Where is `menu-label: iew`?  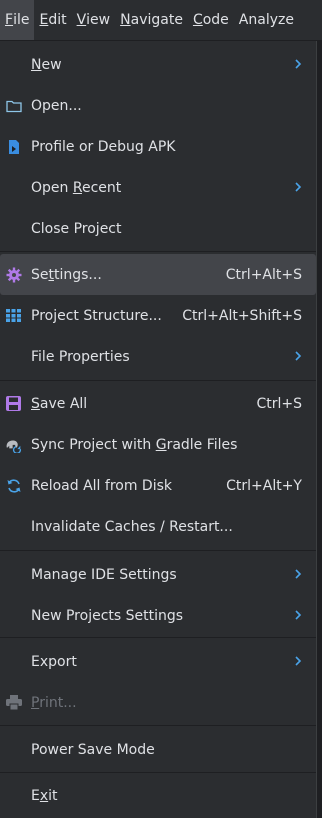
menu-label: iew is located at coordinates (98, 20).